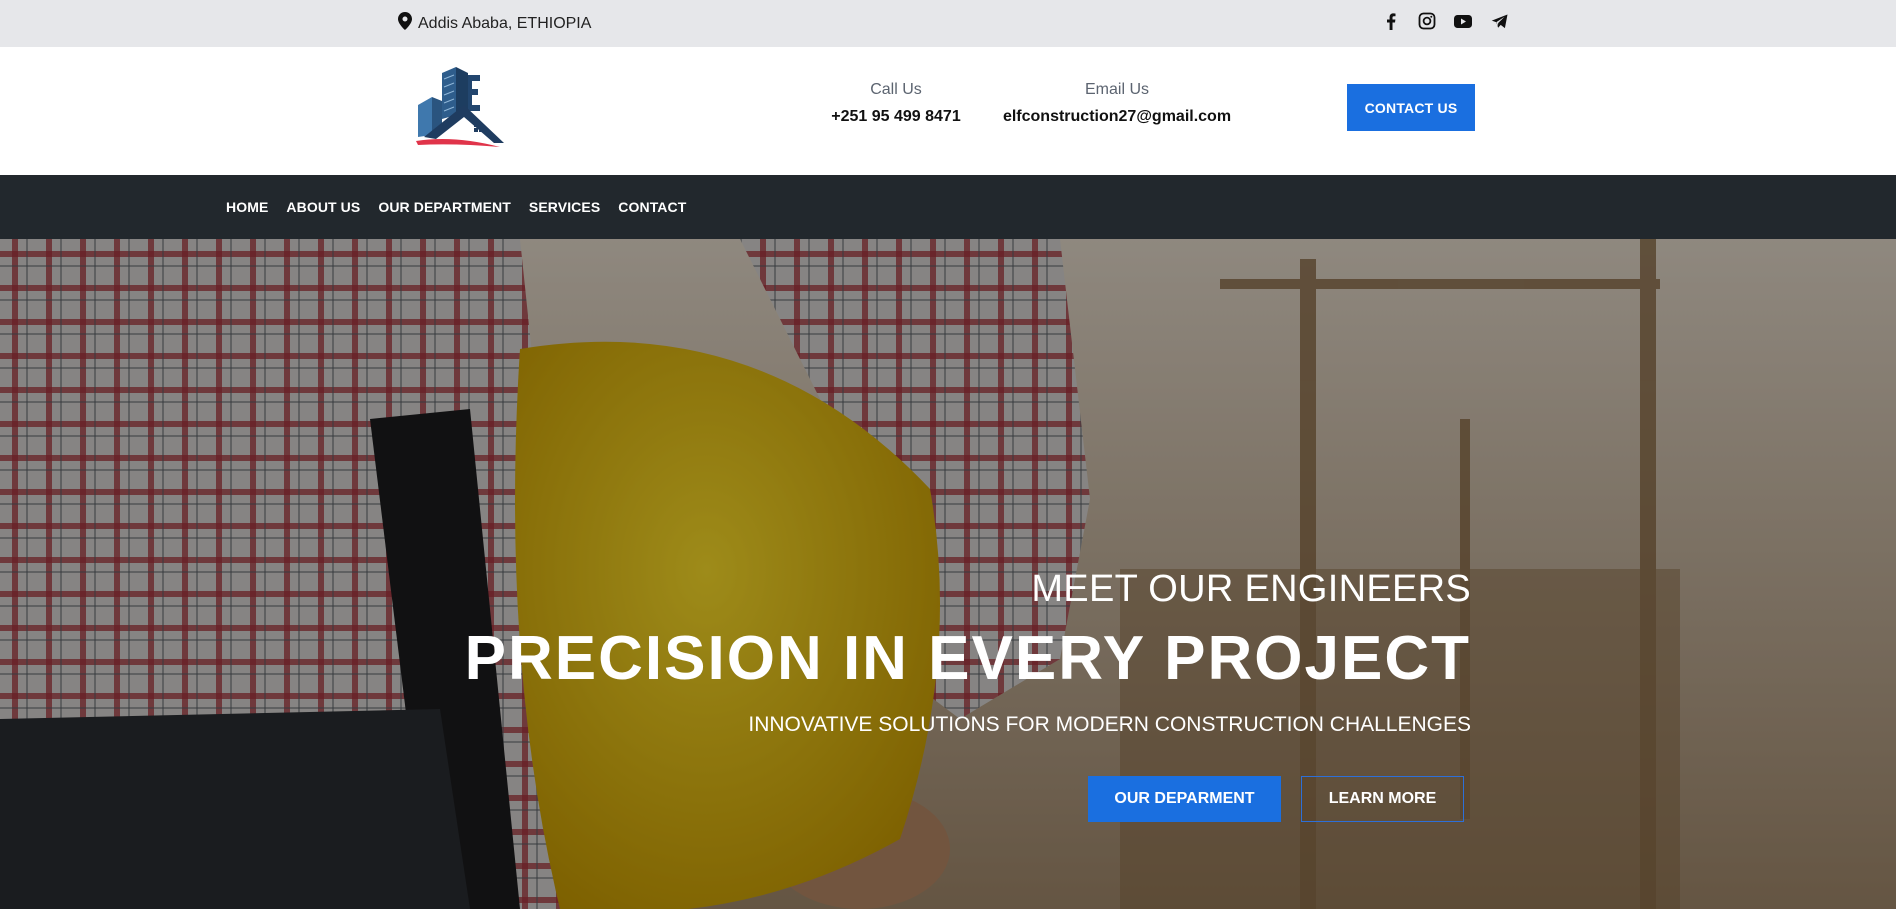  Describe the element at coordinates (460, 107) in the screenshot. I see `company-logo` at that location.